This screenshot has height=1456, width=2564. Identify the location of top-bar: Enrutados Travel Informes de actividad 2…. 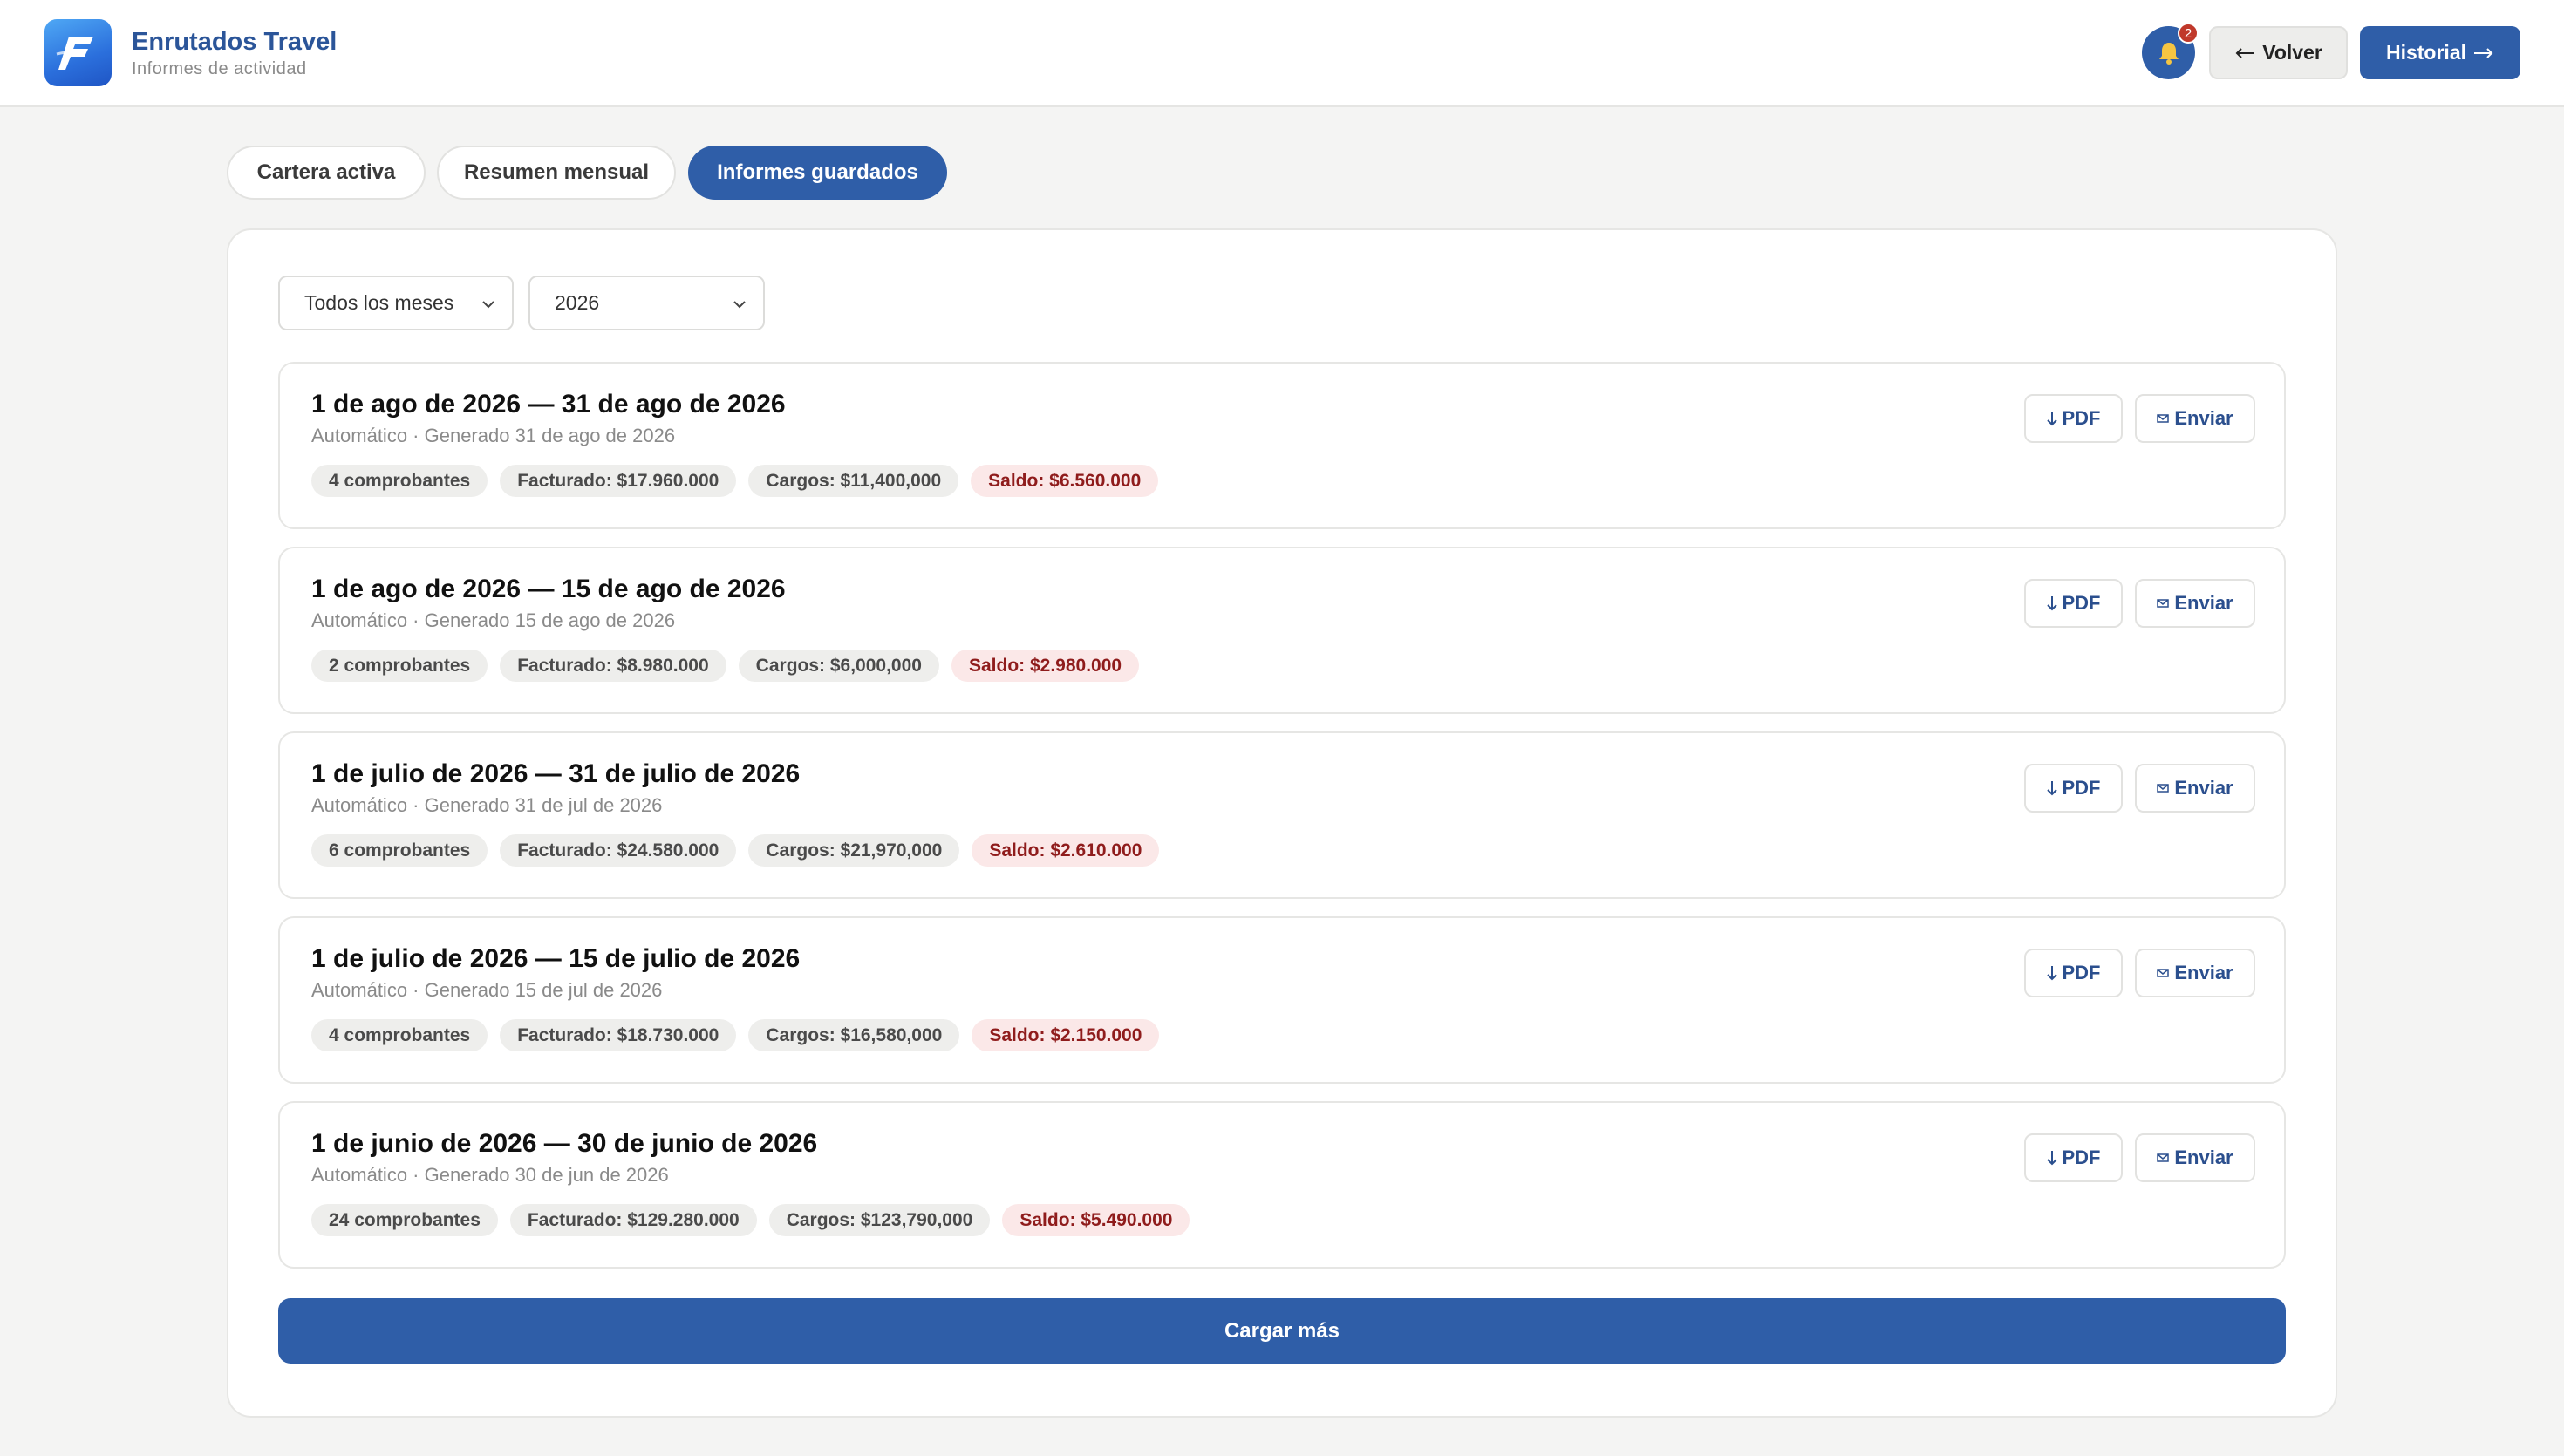
(1282, 53).